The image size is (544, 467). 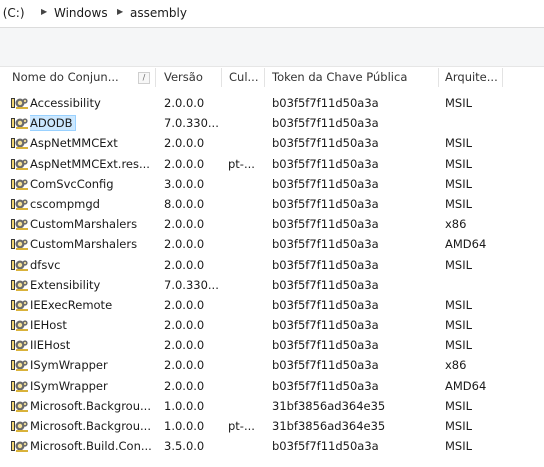 What do you see at coordinates (456, 365) in the screenshot?
I see `cell-architecture: x86` at bounding box center [456, 365].